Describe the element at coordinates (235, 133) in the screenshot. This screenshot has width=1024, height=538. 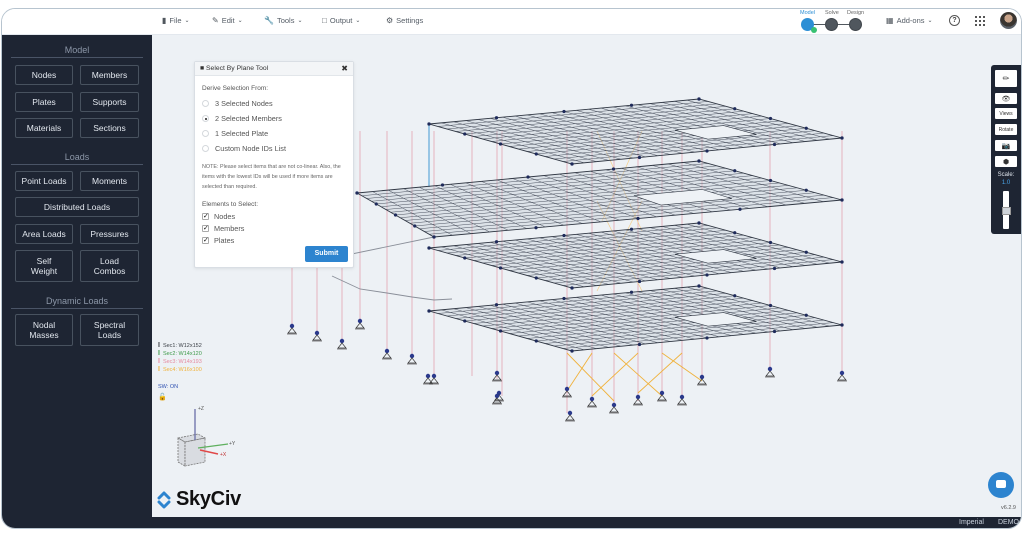
I see `option-1-plate: 1 Selected Plate` at that location.